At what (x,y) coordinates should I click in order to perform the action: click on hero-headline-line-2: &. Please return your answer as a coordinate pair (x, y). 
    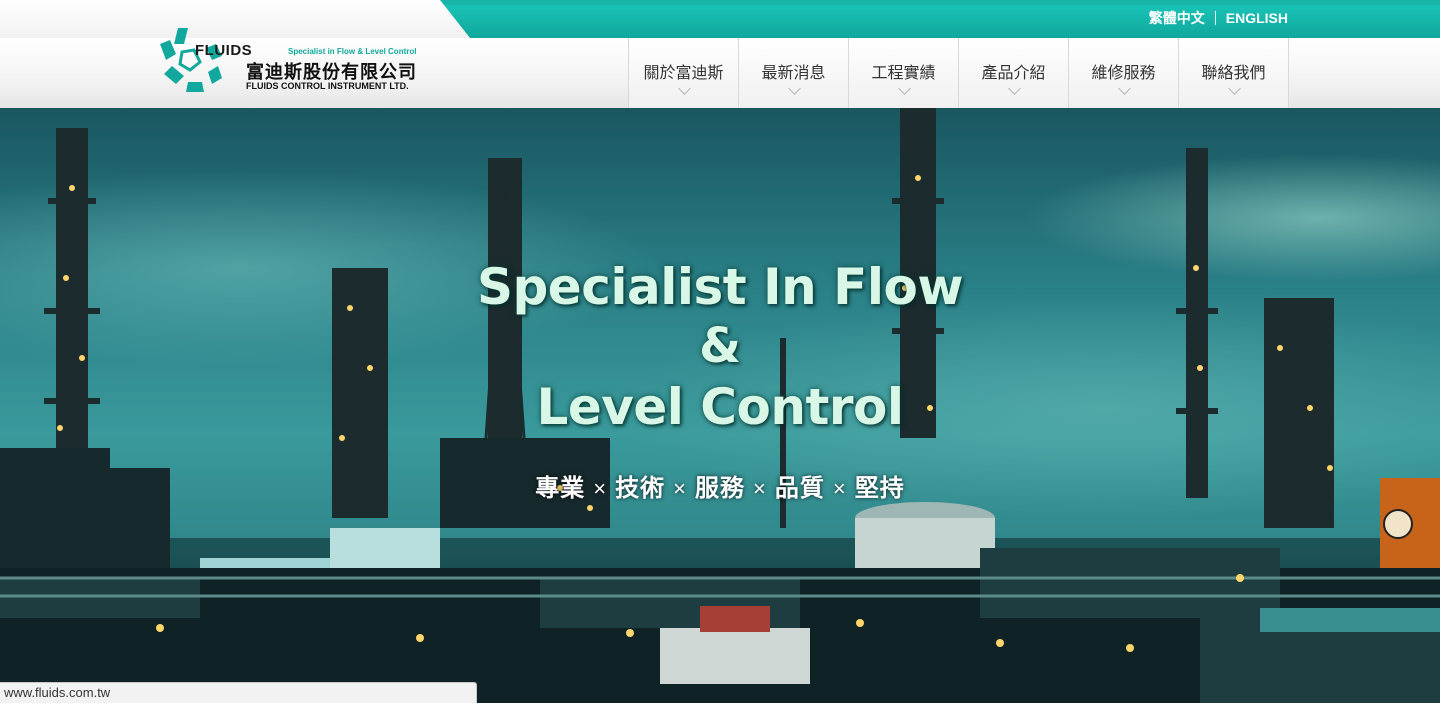
    Looking at the image, I should click on (720, 346).